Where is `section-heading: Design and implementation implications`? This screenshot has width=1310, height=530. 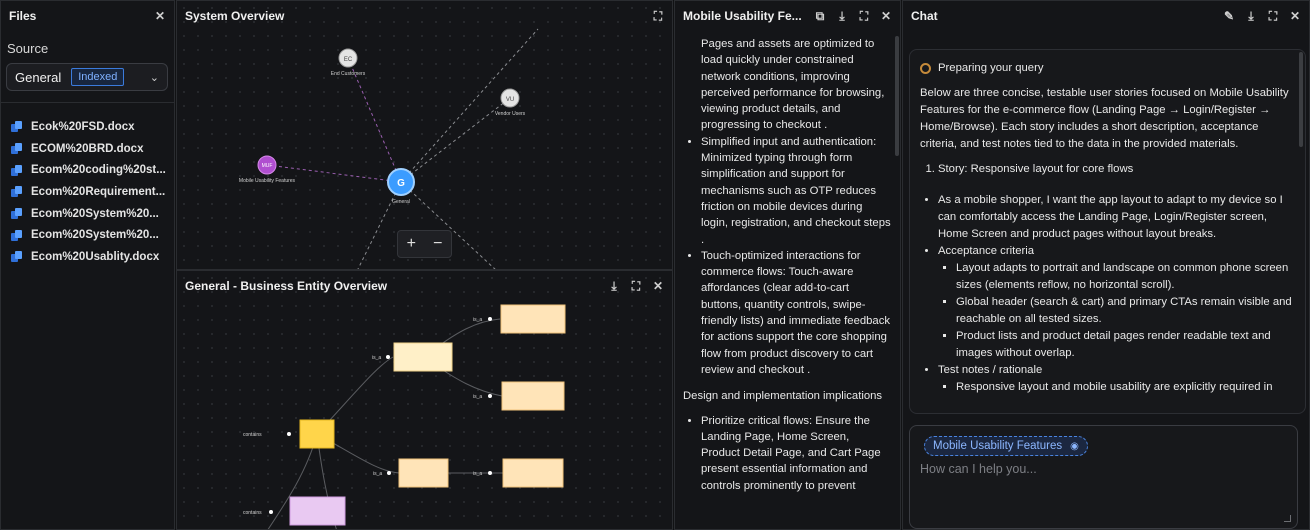
section-heading: Design and implementation implications is located at coordinates (783, 396).